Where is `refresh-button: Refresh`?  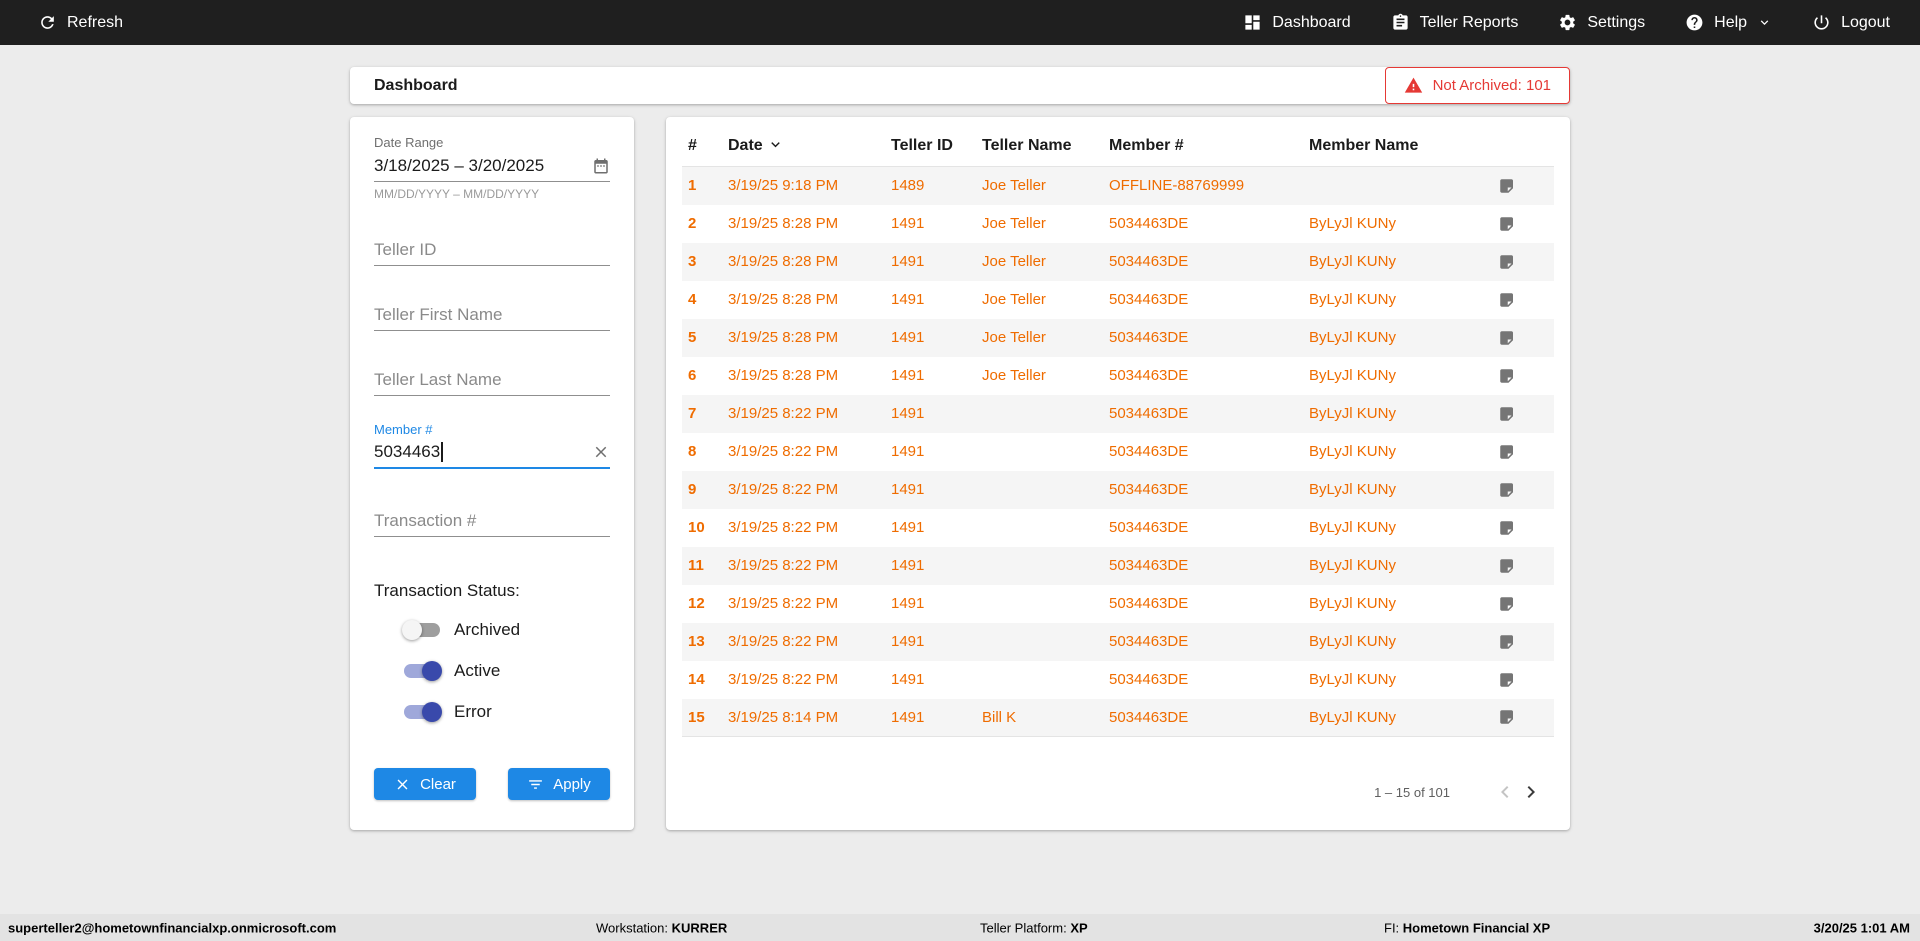 refresh-button: Refresh is located at coordinates (80, 22).